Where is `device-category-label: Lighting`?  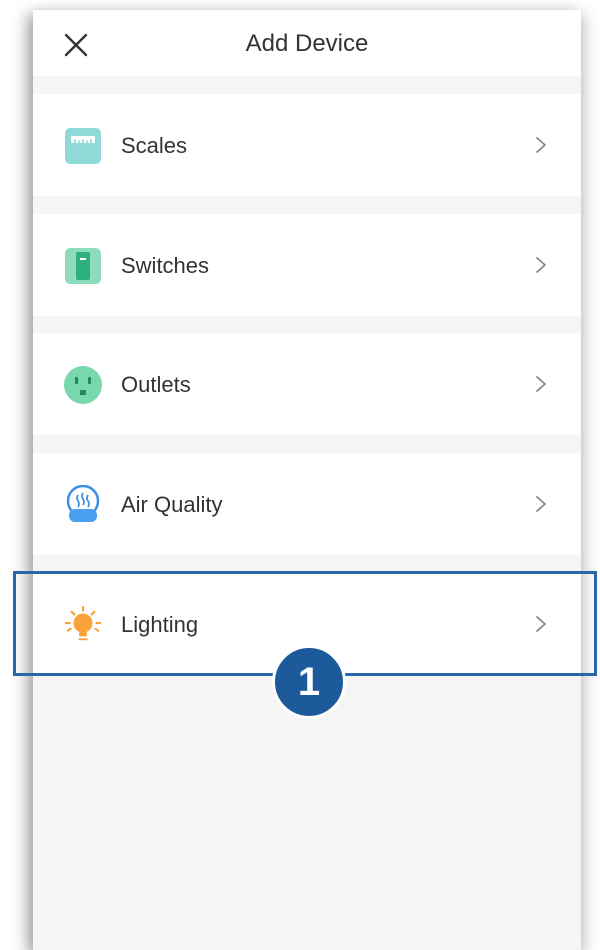
device-category-label: Lighting is located at coordinates (160, 624).